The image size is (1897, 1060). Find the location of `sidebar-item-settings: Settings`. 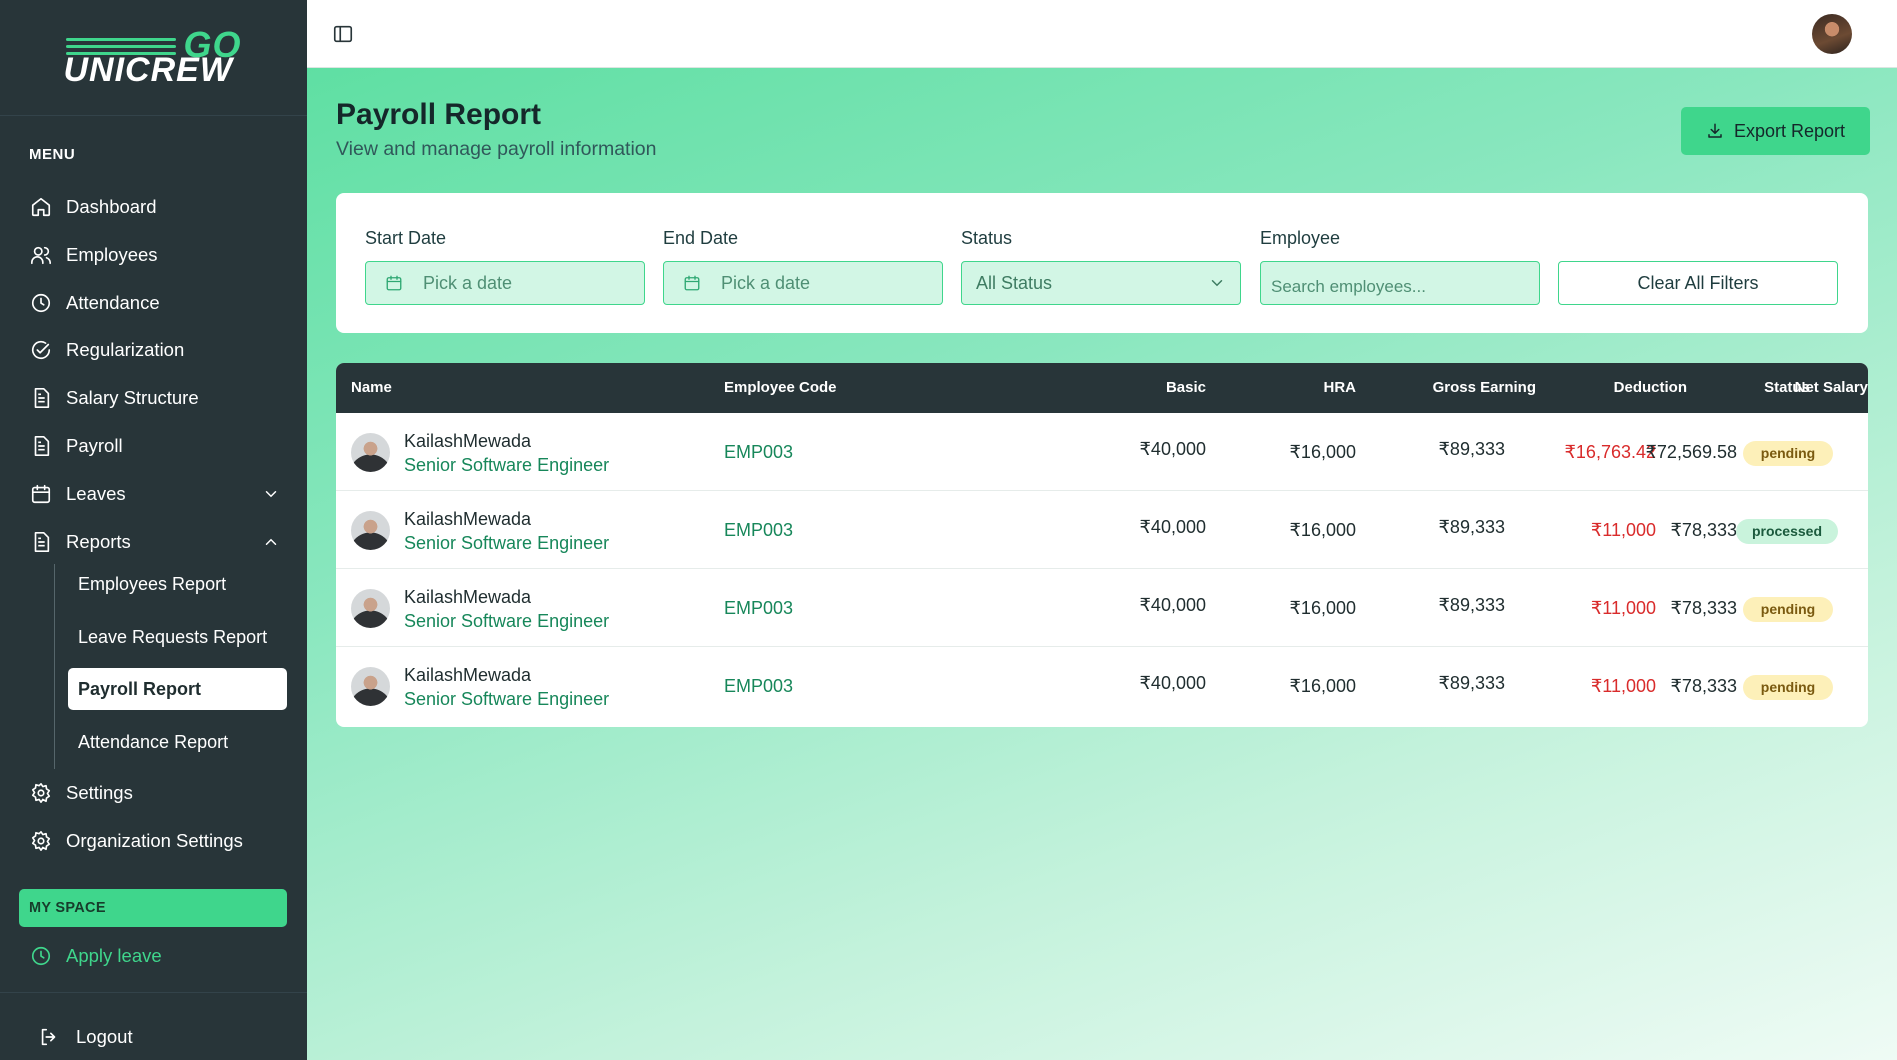

sidebar-item-settings: Settings is located at coordinates (155, 793).